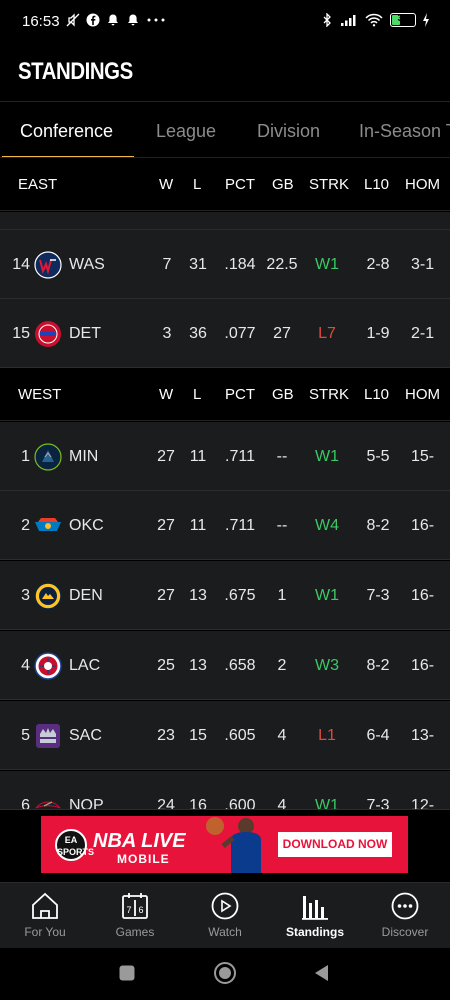 This screenshot has height=1000, width=450. Describe the element at coordinates (405, 932) in the screenshot. I see `nav-label: Discover` at that location.